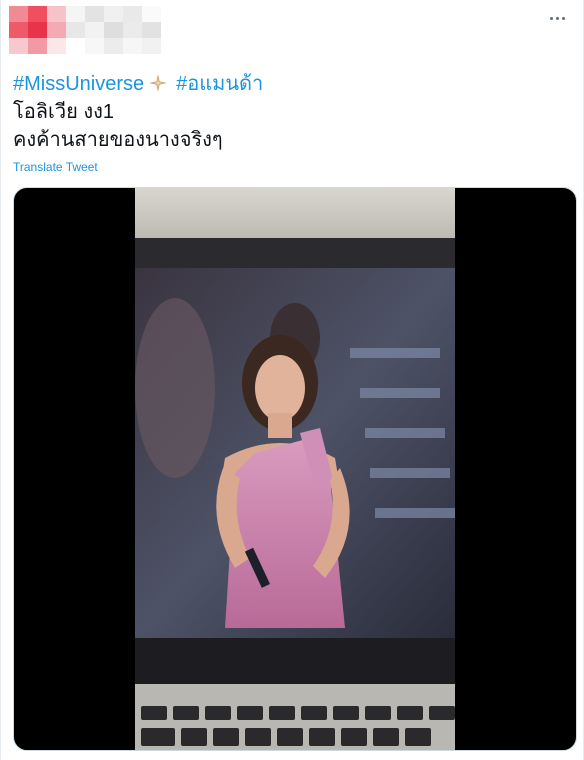 The height and width of the screenshot is (760, 584). I want to click on hashtag-amanda: #อแมนด้า, so click(219, 84).